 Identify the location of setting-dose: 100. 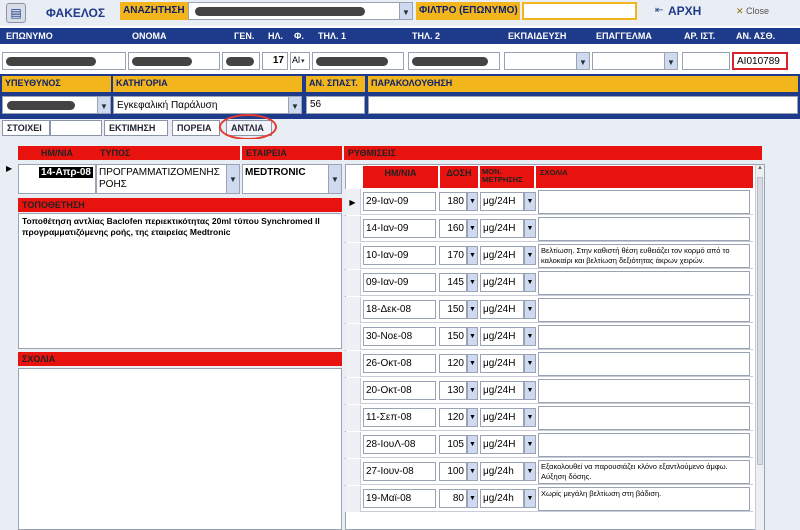
(453, 471).